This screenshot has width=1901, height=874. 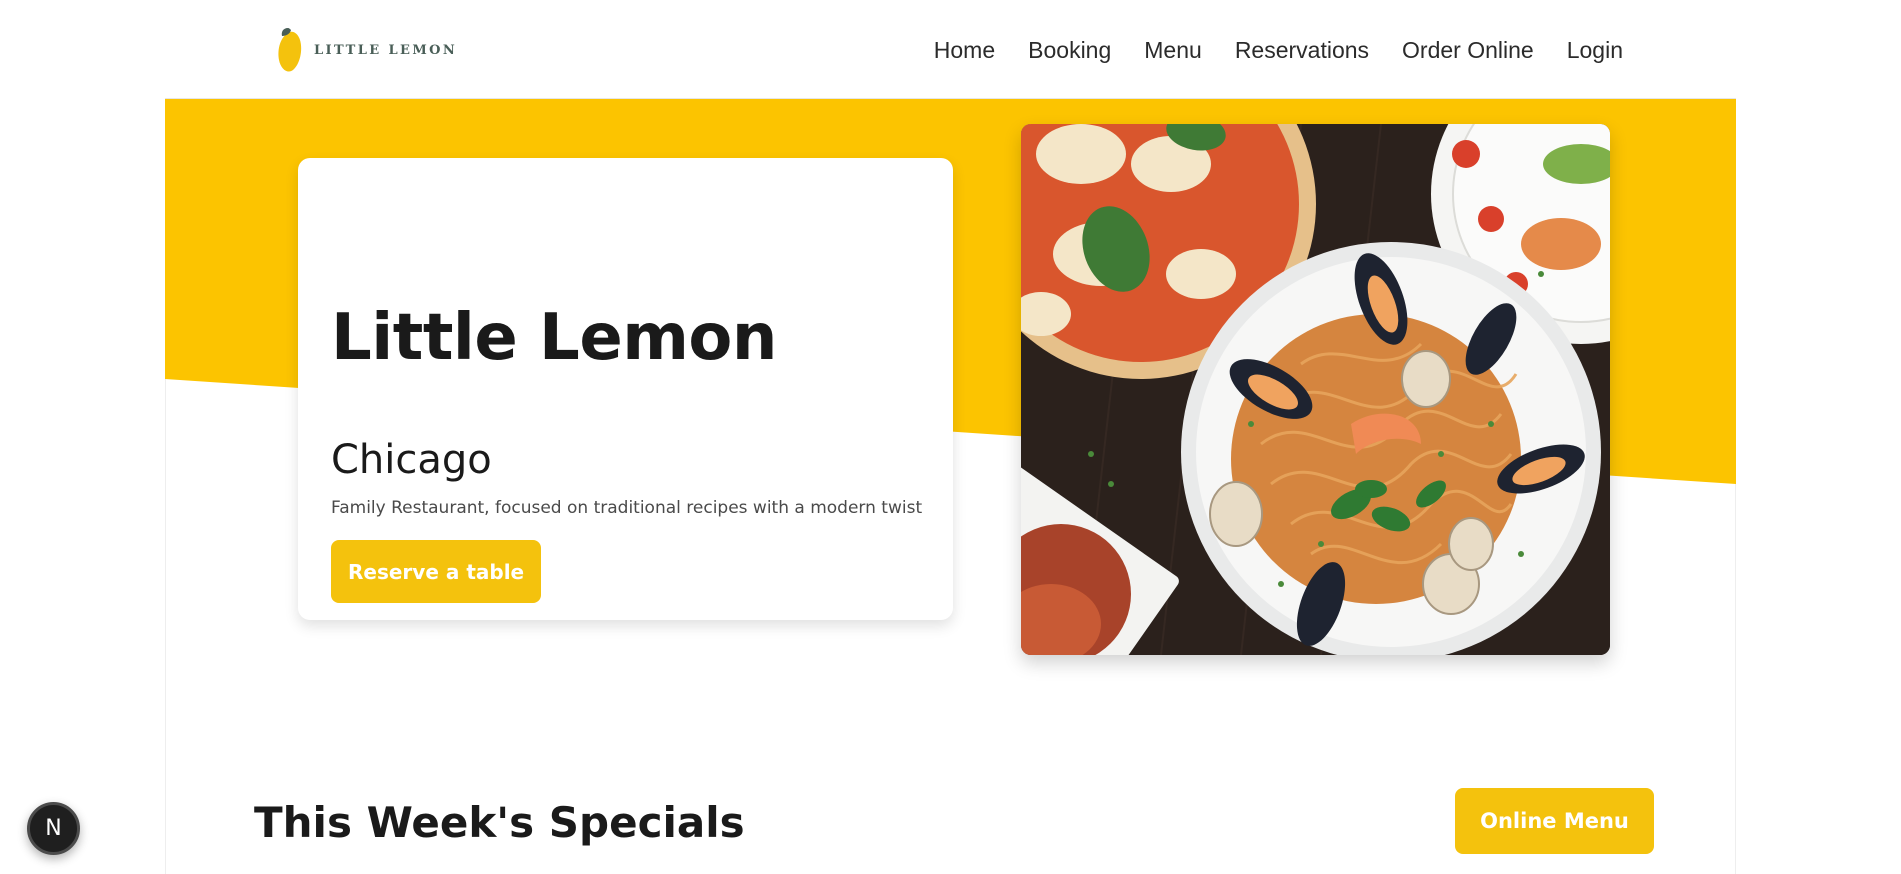 What do you see at coordinates (1595, 50) in the screenshot?
I see `nav-login: Login` at bounding box center [1595, 50].